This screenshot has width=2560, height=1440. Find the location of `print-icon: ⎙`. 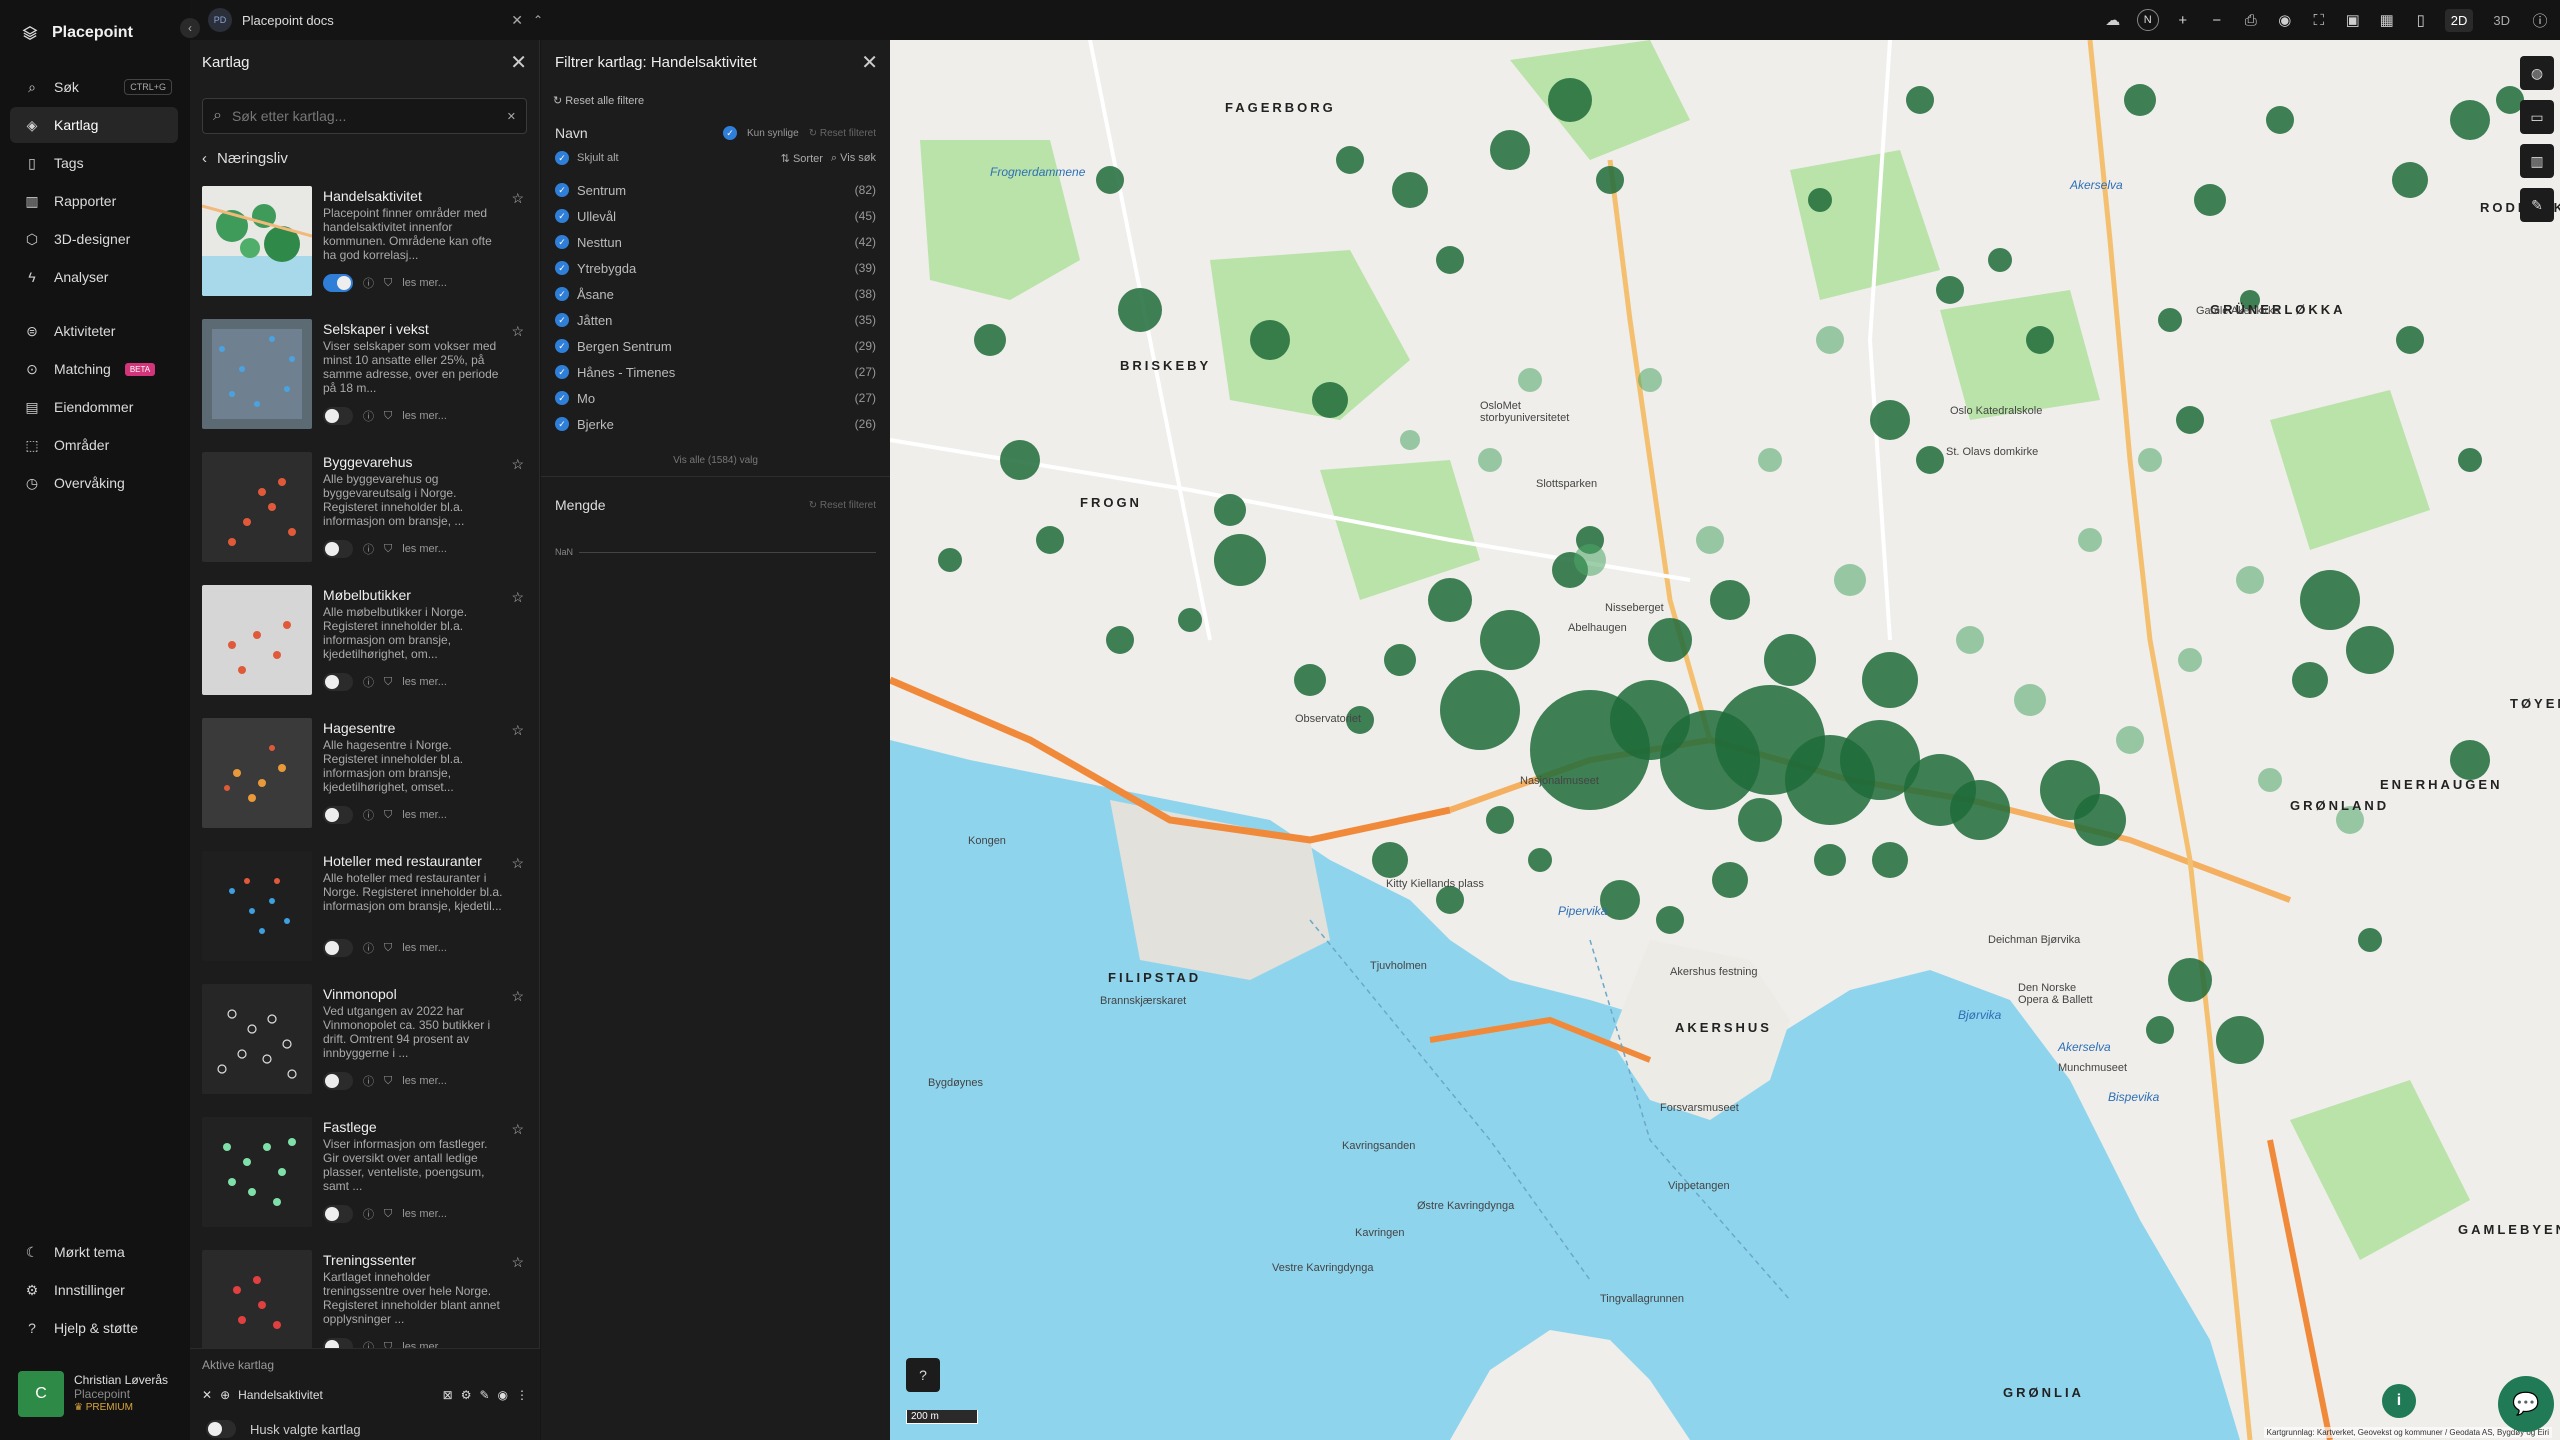

print-icon: ⎙ is located at coordinates (2251, 20).